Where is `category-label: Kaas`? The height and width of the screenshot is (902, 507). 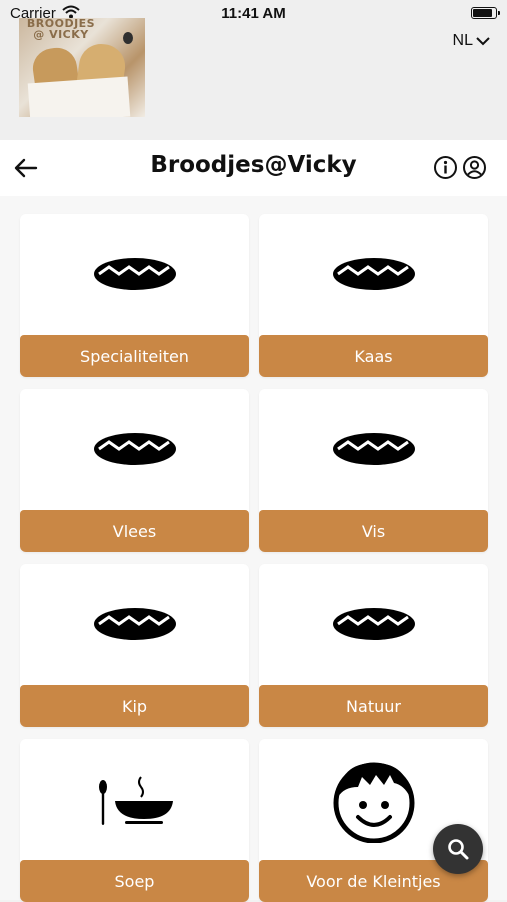
category-label: Kaas is located at coordinates (373, 356).